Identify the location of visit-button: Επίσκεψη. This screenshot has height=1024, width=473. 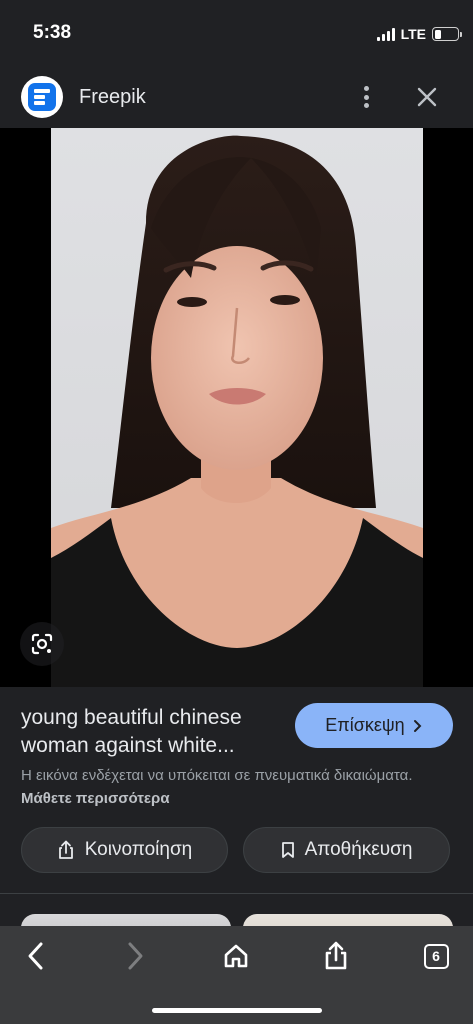
(374, 725).